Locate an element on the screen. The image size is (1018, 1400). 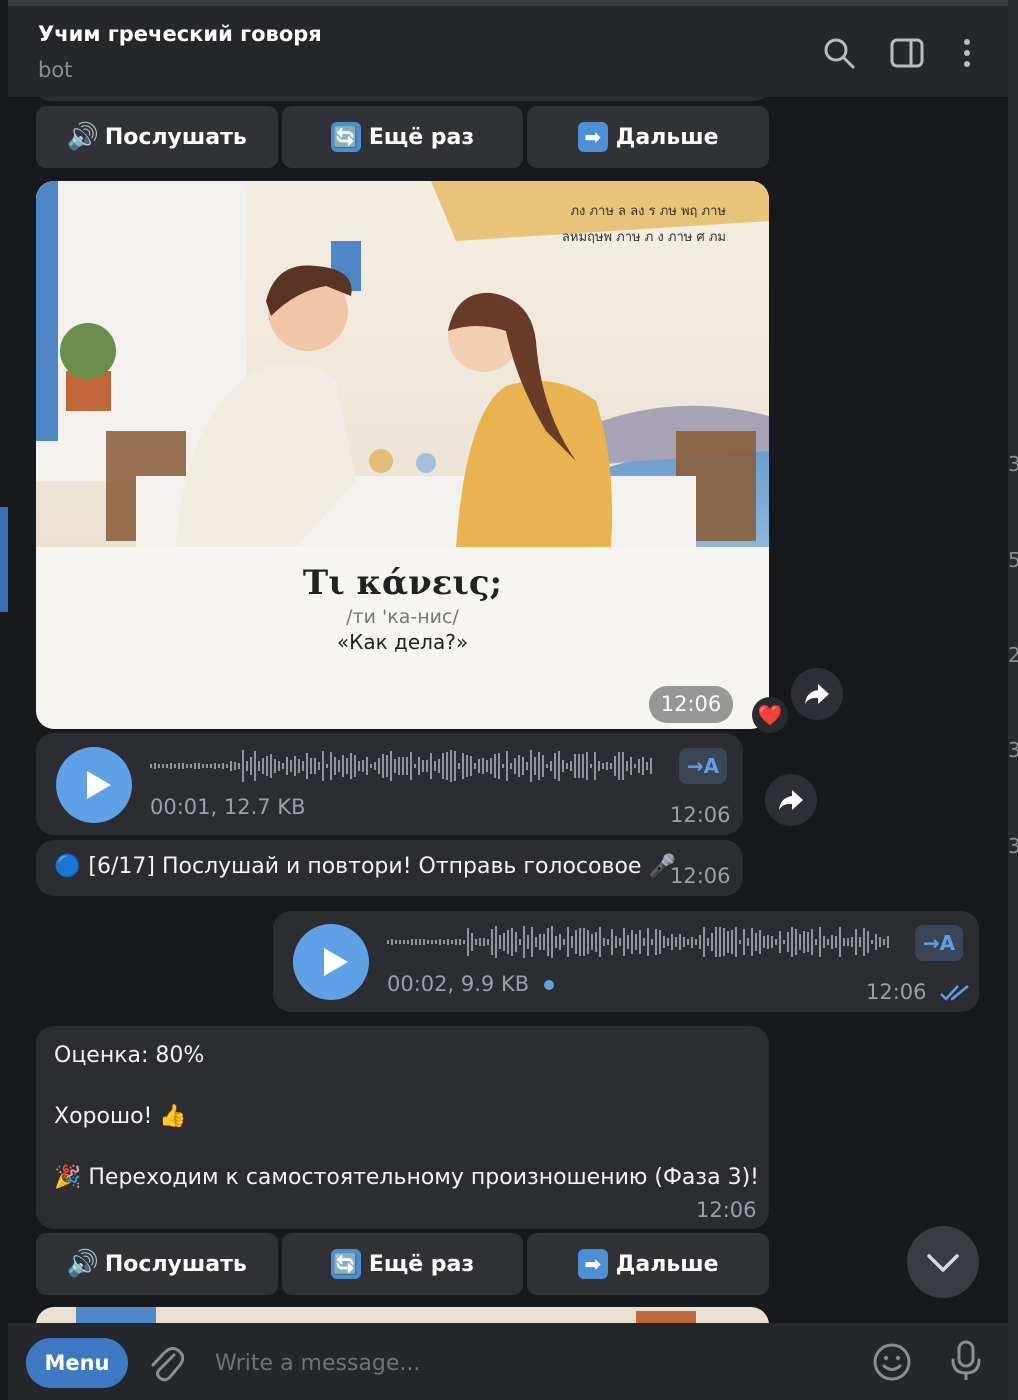
attach-icon is located at coordinates (166, 1363).